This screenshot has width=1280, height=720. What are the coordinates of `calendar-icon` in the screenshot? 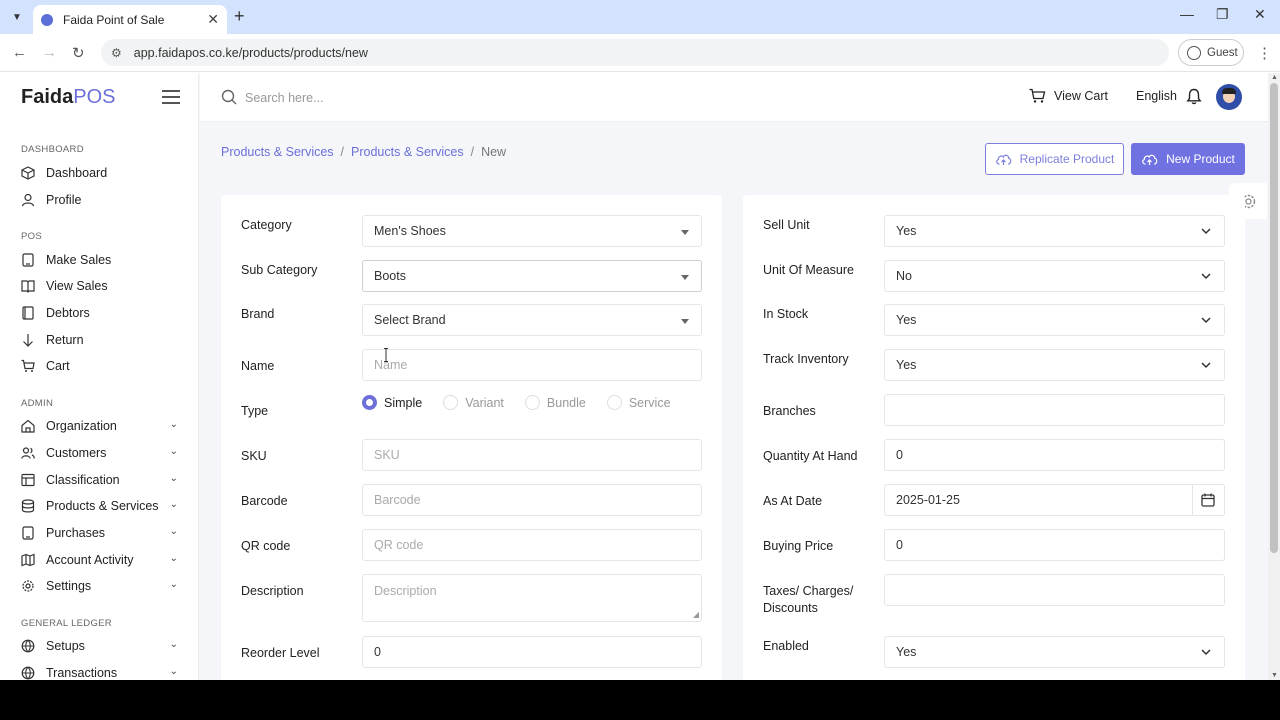 It's located at (1208, 500).